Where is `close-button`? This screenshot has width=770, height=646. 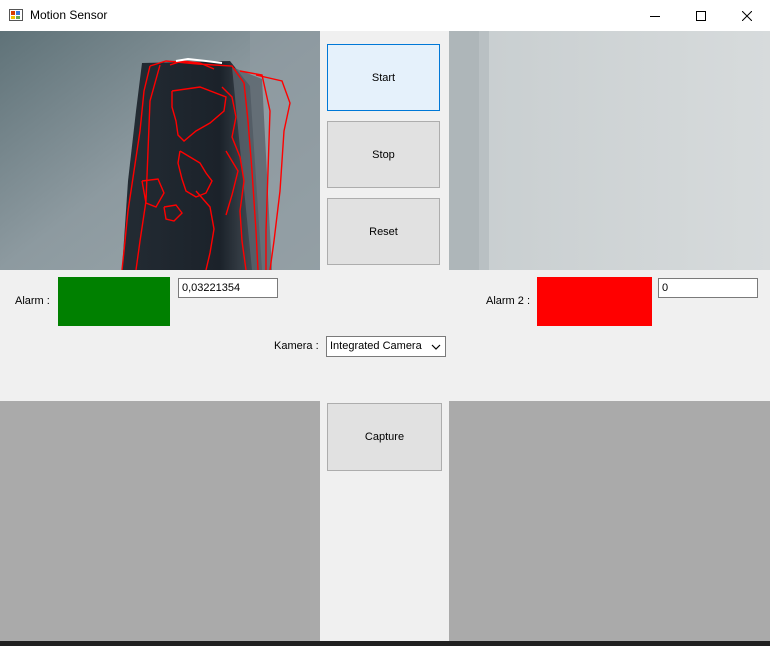 close-button is located at coordinates (747, 15).